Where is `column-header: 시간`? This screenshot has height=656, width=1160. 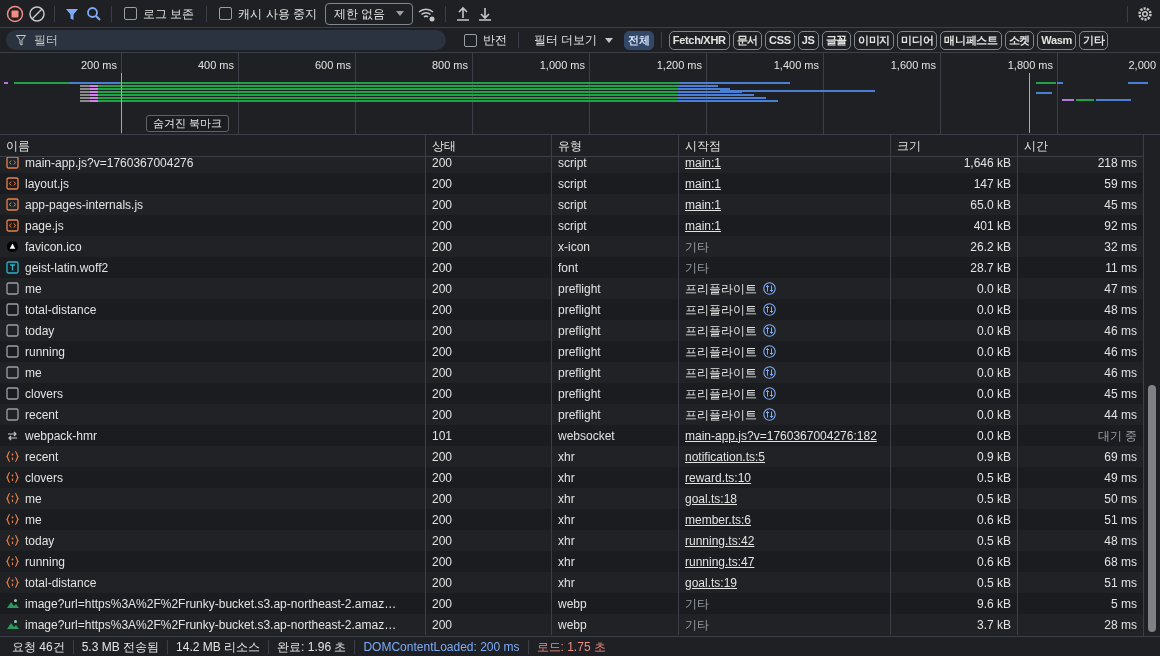 column-header: 시간 is located at coordinates (1036, 145).